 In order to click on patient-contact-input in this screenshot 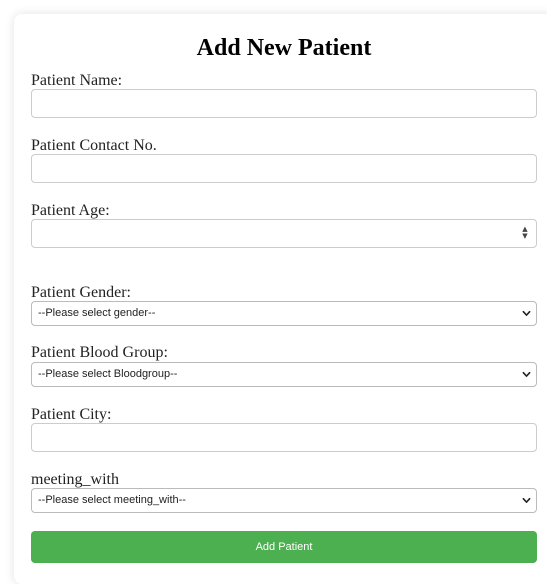, I will do `click(284, 168)`.